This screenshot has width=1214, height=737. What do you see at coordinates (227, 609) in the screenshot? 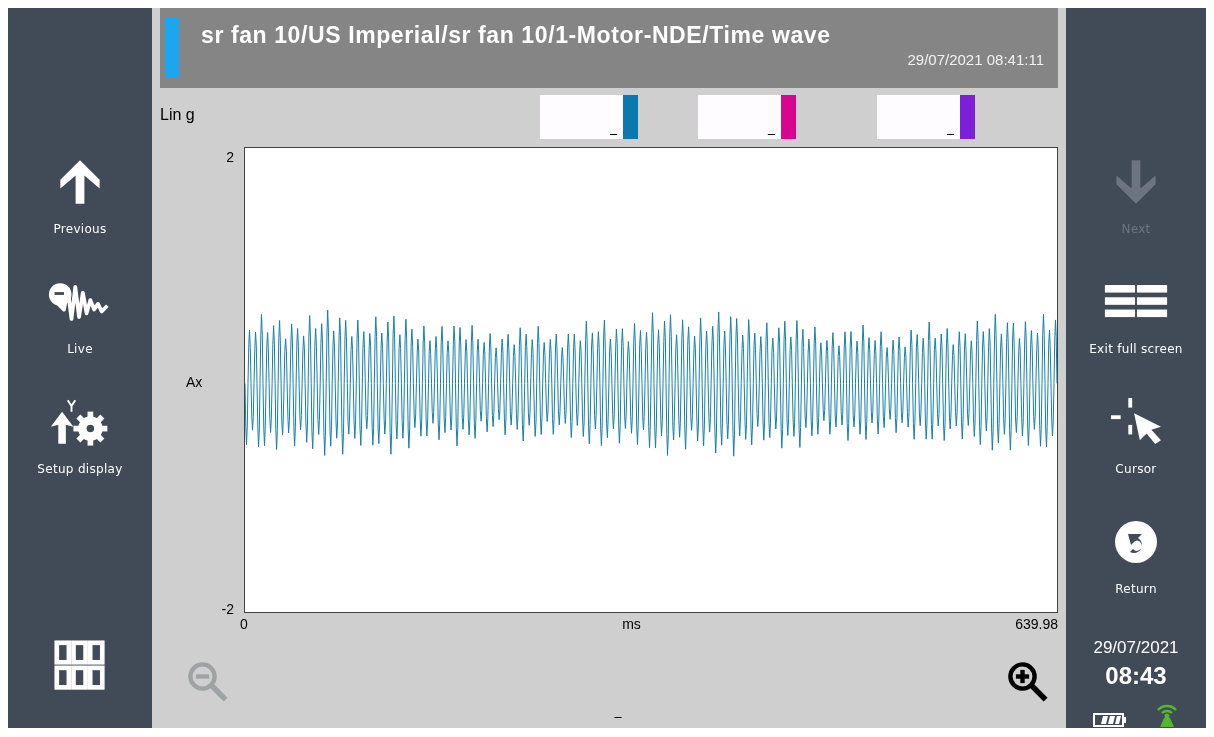
I see `y-axis-min: -2` at bounding box center [227, 609].